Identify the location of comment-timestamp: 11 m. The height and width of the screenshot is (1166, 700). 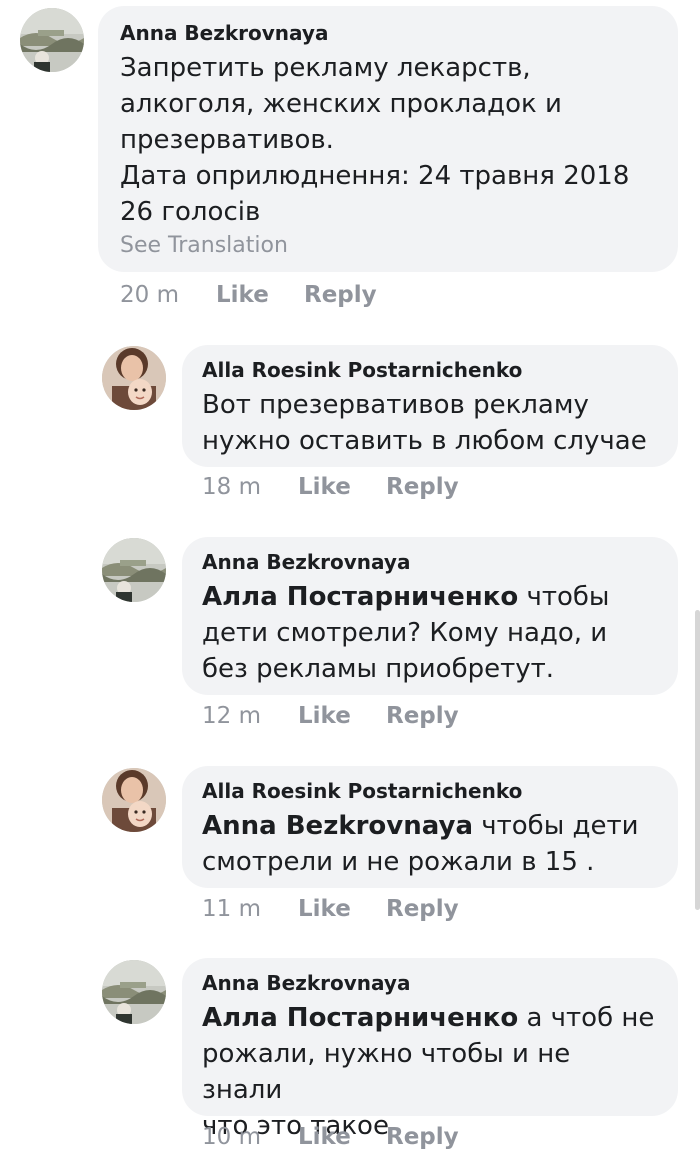
(231, 909).